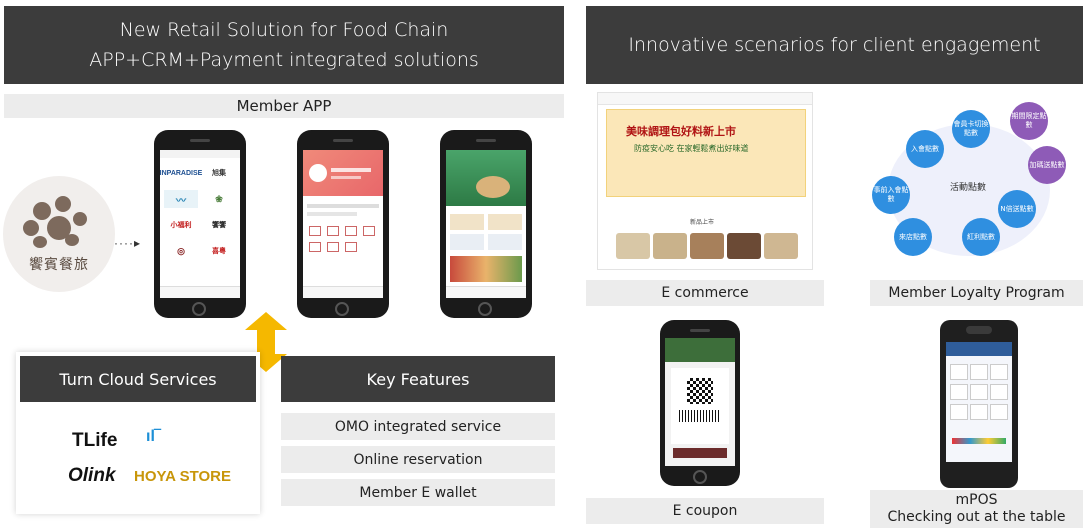  Describe the element at coordinates (976, 517) in the screenshot. I see `mpos-caption-line2: Checking out at the table` at that location.